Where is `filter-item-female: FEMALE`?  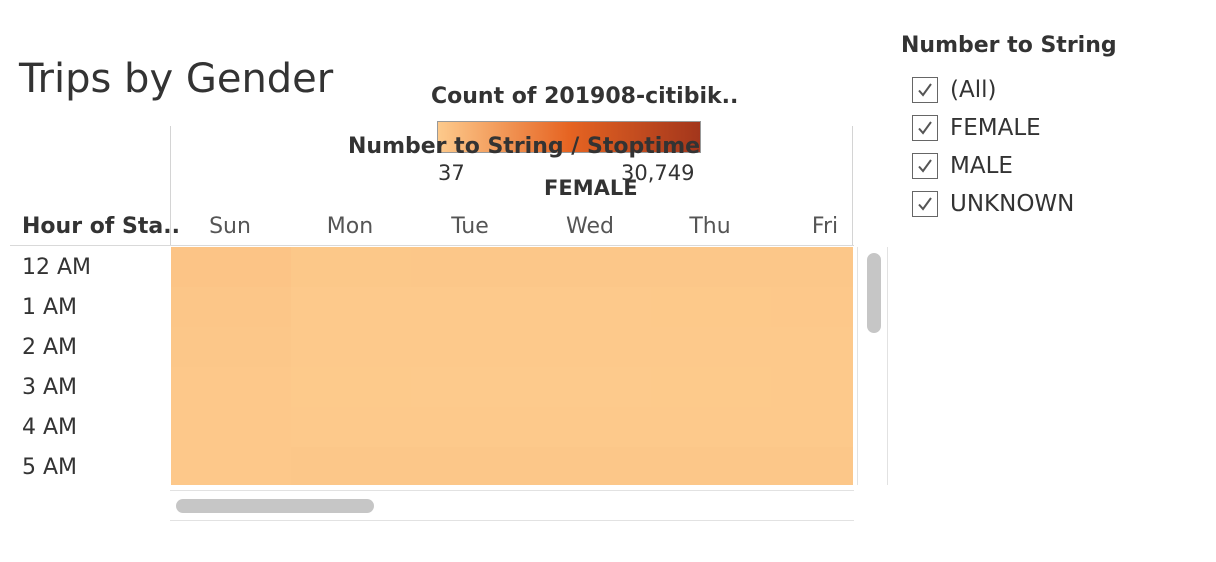 filter-item-female: FEMALE is located at coordinates (976, 128).